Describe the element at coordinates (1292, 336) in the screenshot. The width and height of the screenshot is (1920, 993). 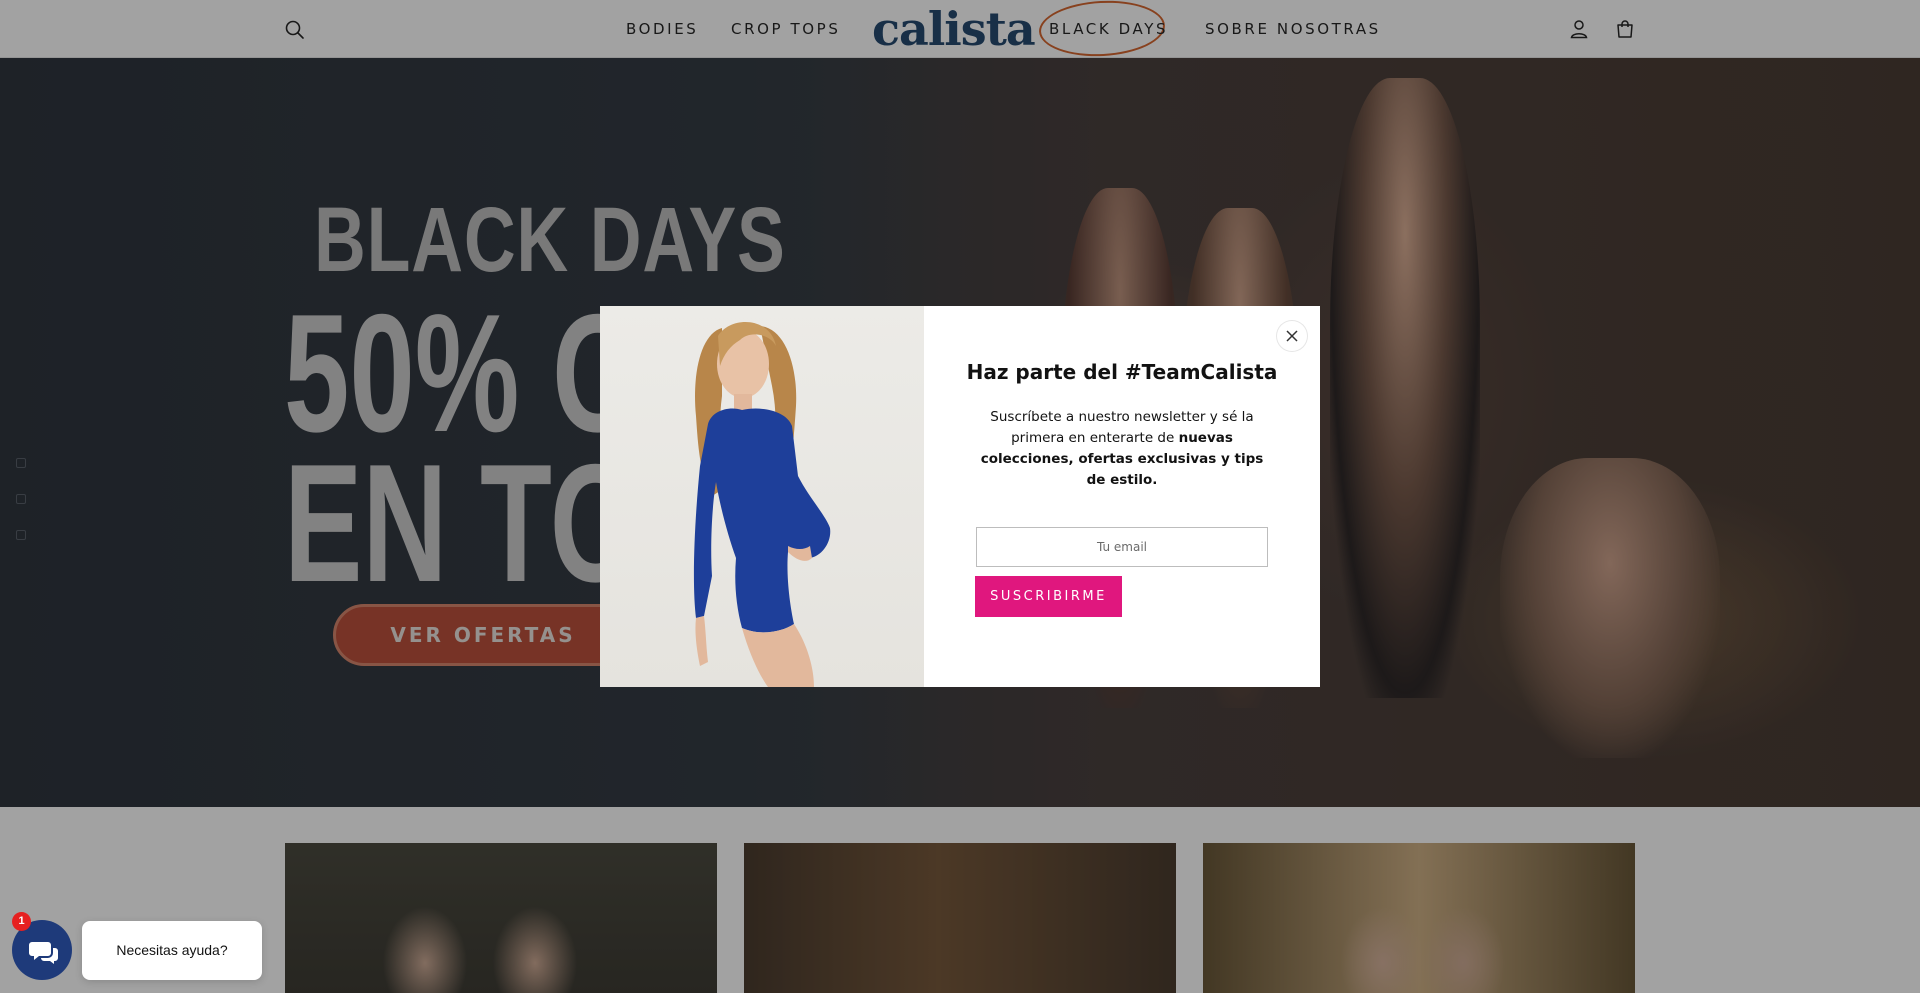
I see `close-icon` at that location.